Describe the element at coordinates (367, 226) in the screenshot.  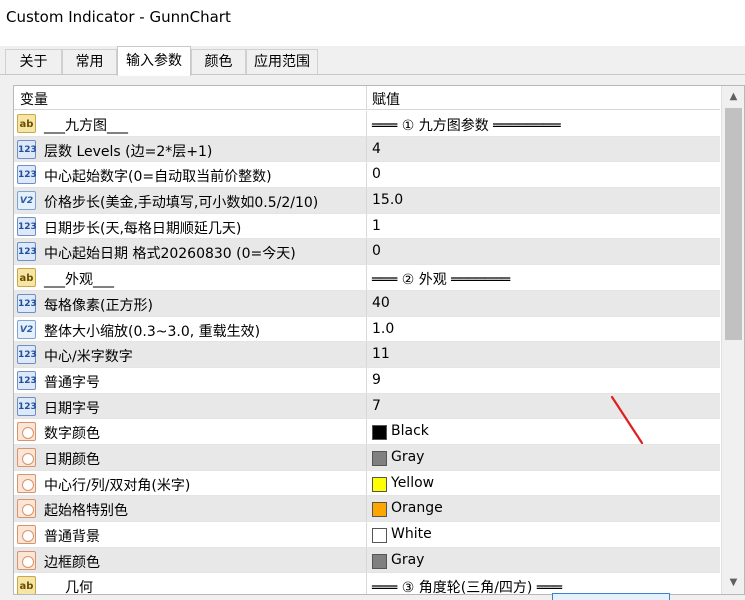
I see `parameter-row: 123 日期步长(天,每格日期顺延几天) 1` at that location.